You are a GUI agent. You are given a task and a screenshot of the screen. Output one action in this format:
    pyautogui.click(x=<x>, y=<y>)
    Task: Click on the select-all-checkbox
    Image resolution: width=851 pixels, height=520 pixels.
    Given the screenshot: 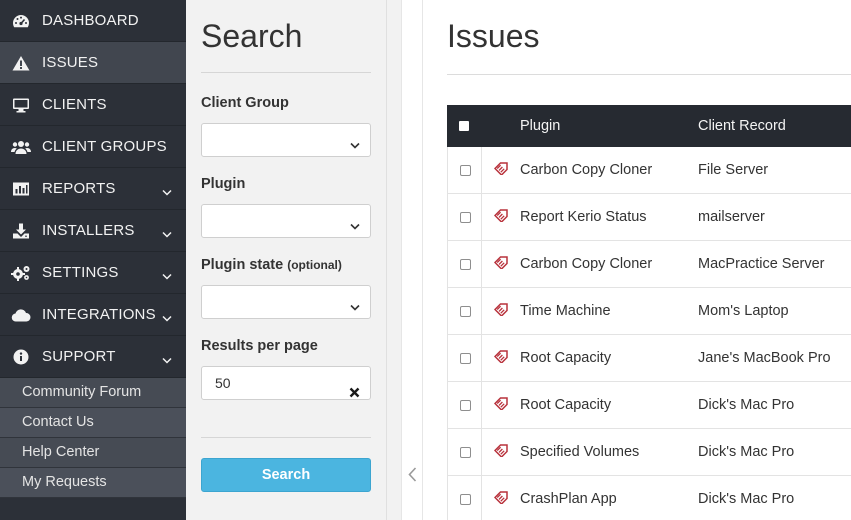 What is the action you would take?
    pyautogui.click(x=464, y=126)
    